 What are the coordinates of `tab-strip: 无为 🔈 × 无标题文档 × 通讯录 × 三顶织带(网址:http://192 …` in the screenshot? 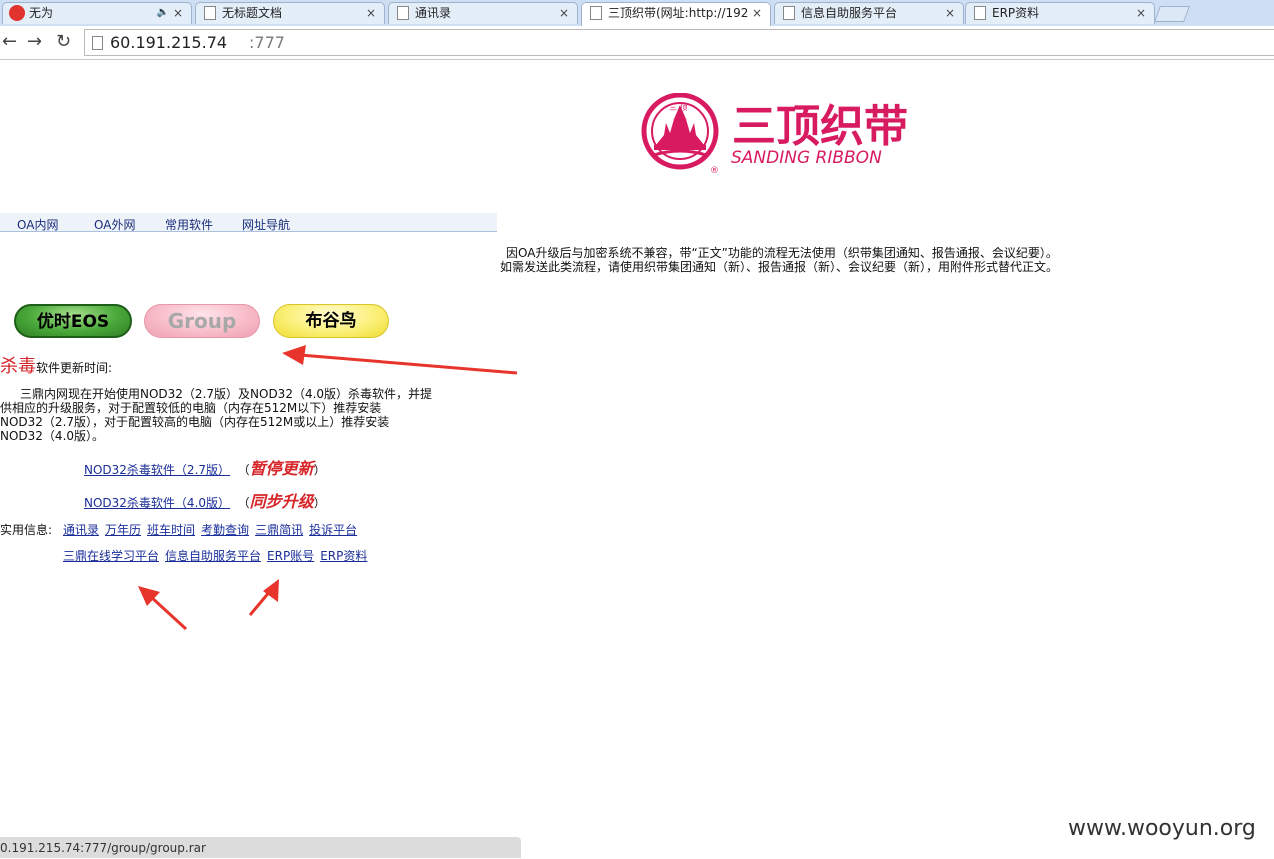 It's located at (637, 13).